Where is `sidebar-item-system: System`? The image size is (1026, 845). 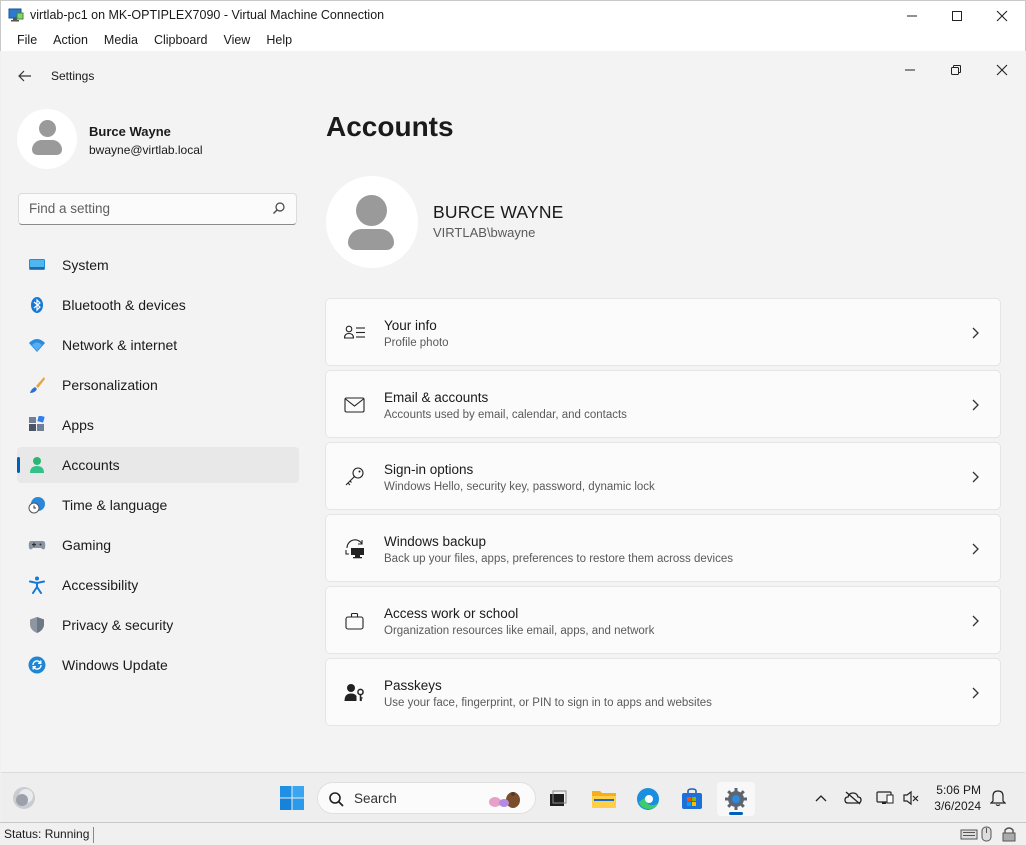 sidebar-item-system: System is located at coordinates (158, 265).